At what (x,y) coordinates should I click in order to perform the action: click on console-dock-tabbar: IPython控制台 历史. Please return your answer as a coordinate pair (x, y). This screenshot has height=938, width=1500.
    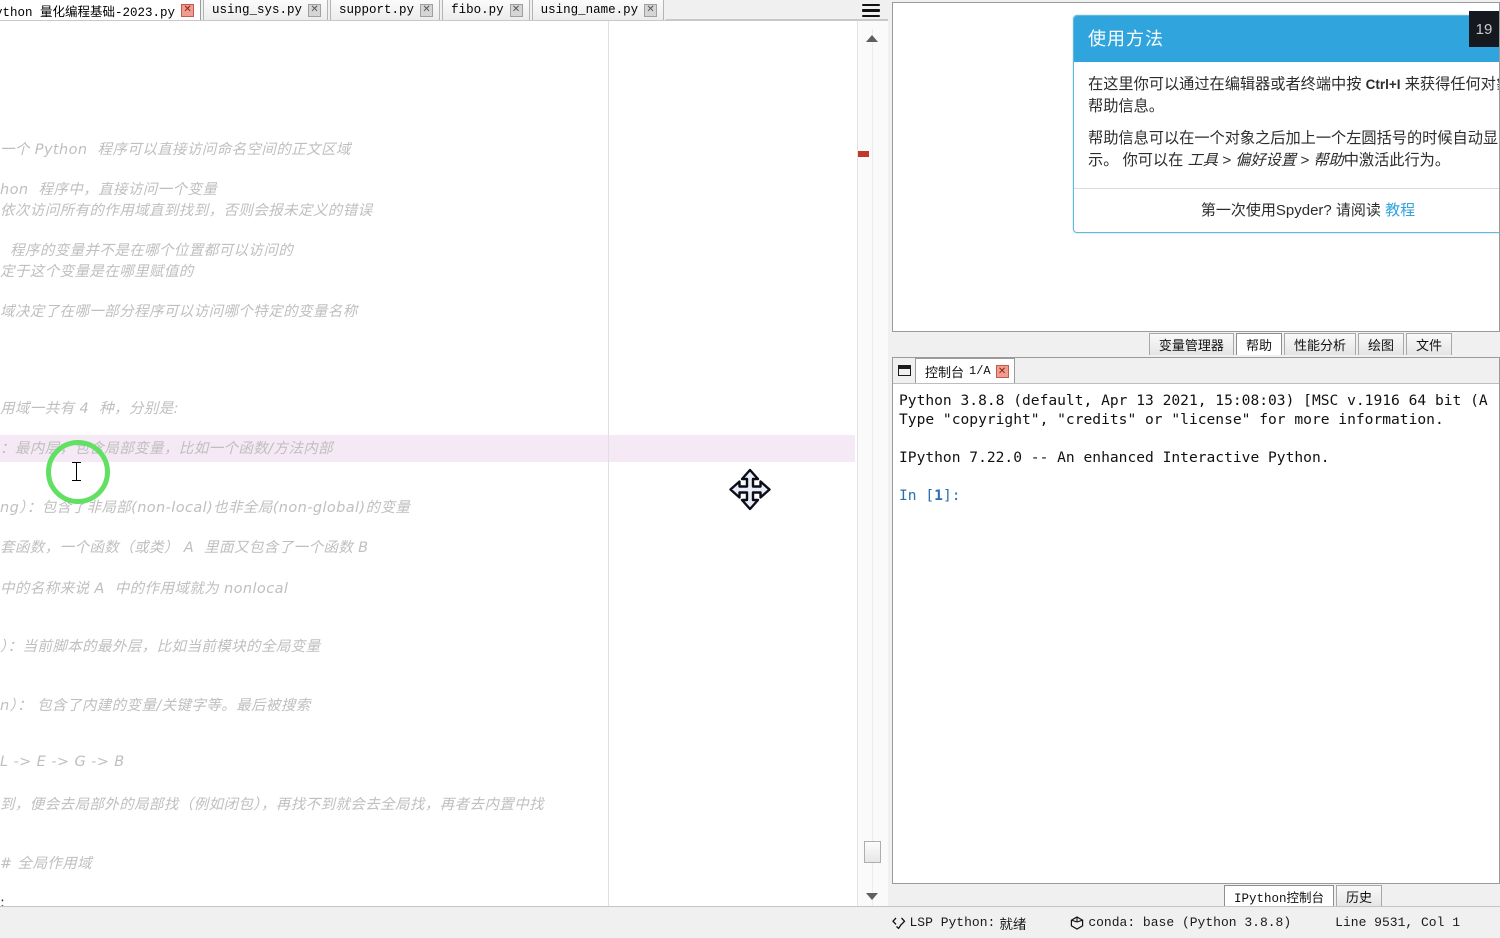
    Looking at the image, I should click on (1194, 895).